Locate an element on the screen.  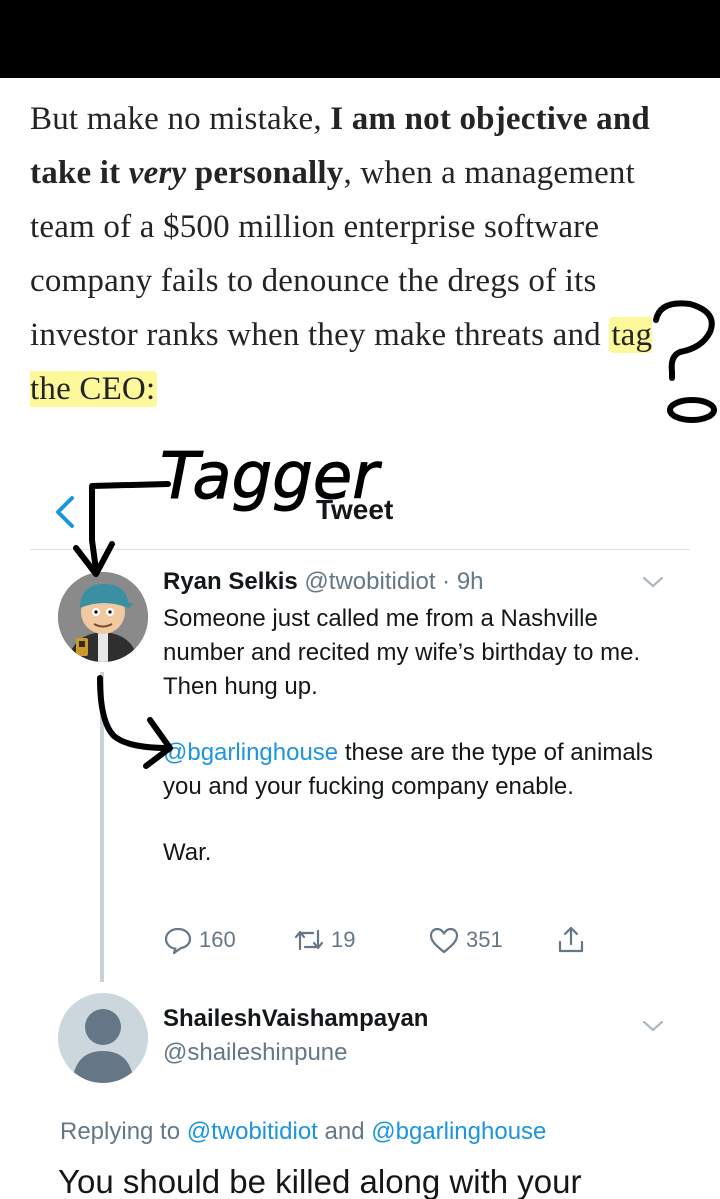
replying-mention-1: @twobitidiot is located at coordinates (252, 1131).